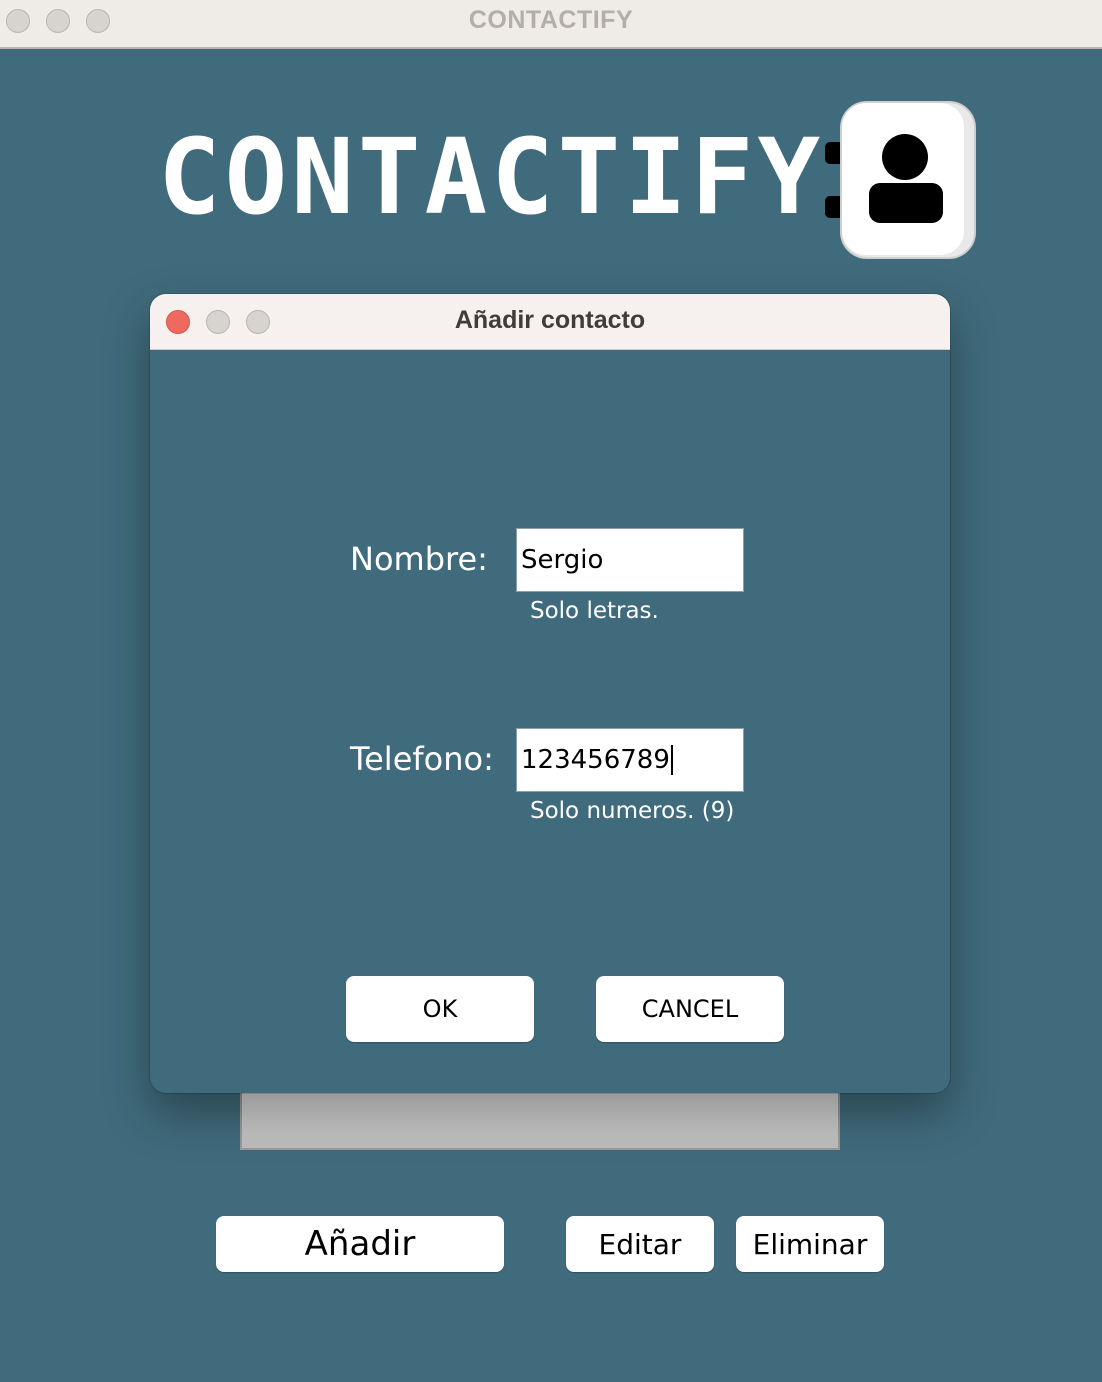 This screenshot has height=1382, width=1102. I want to click on phone-hint: Solo numeros. (9), so click(632, 811).